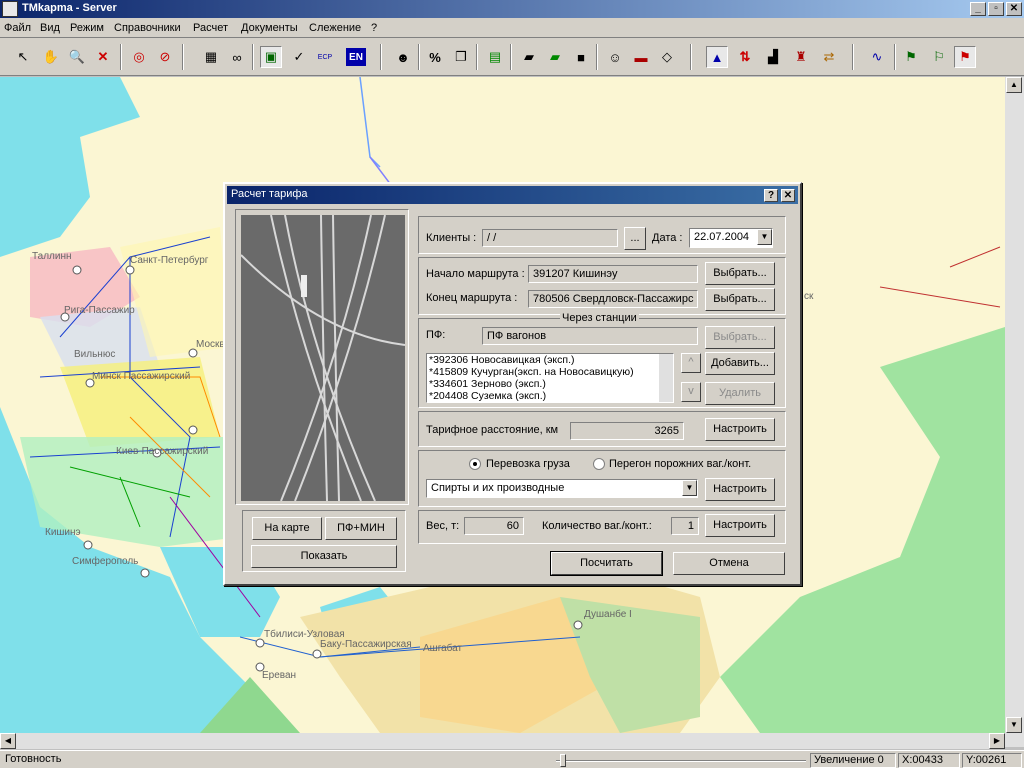  I want to click on cancel-button: Отмена, so click(729, 563).